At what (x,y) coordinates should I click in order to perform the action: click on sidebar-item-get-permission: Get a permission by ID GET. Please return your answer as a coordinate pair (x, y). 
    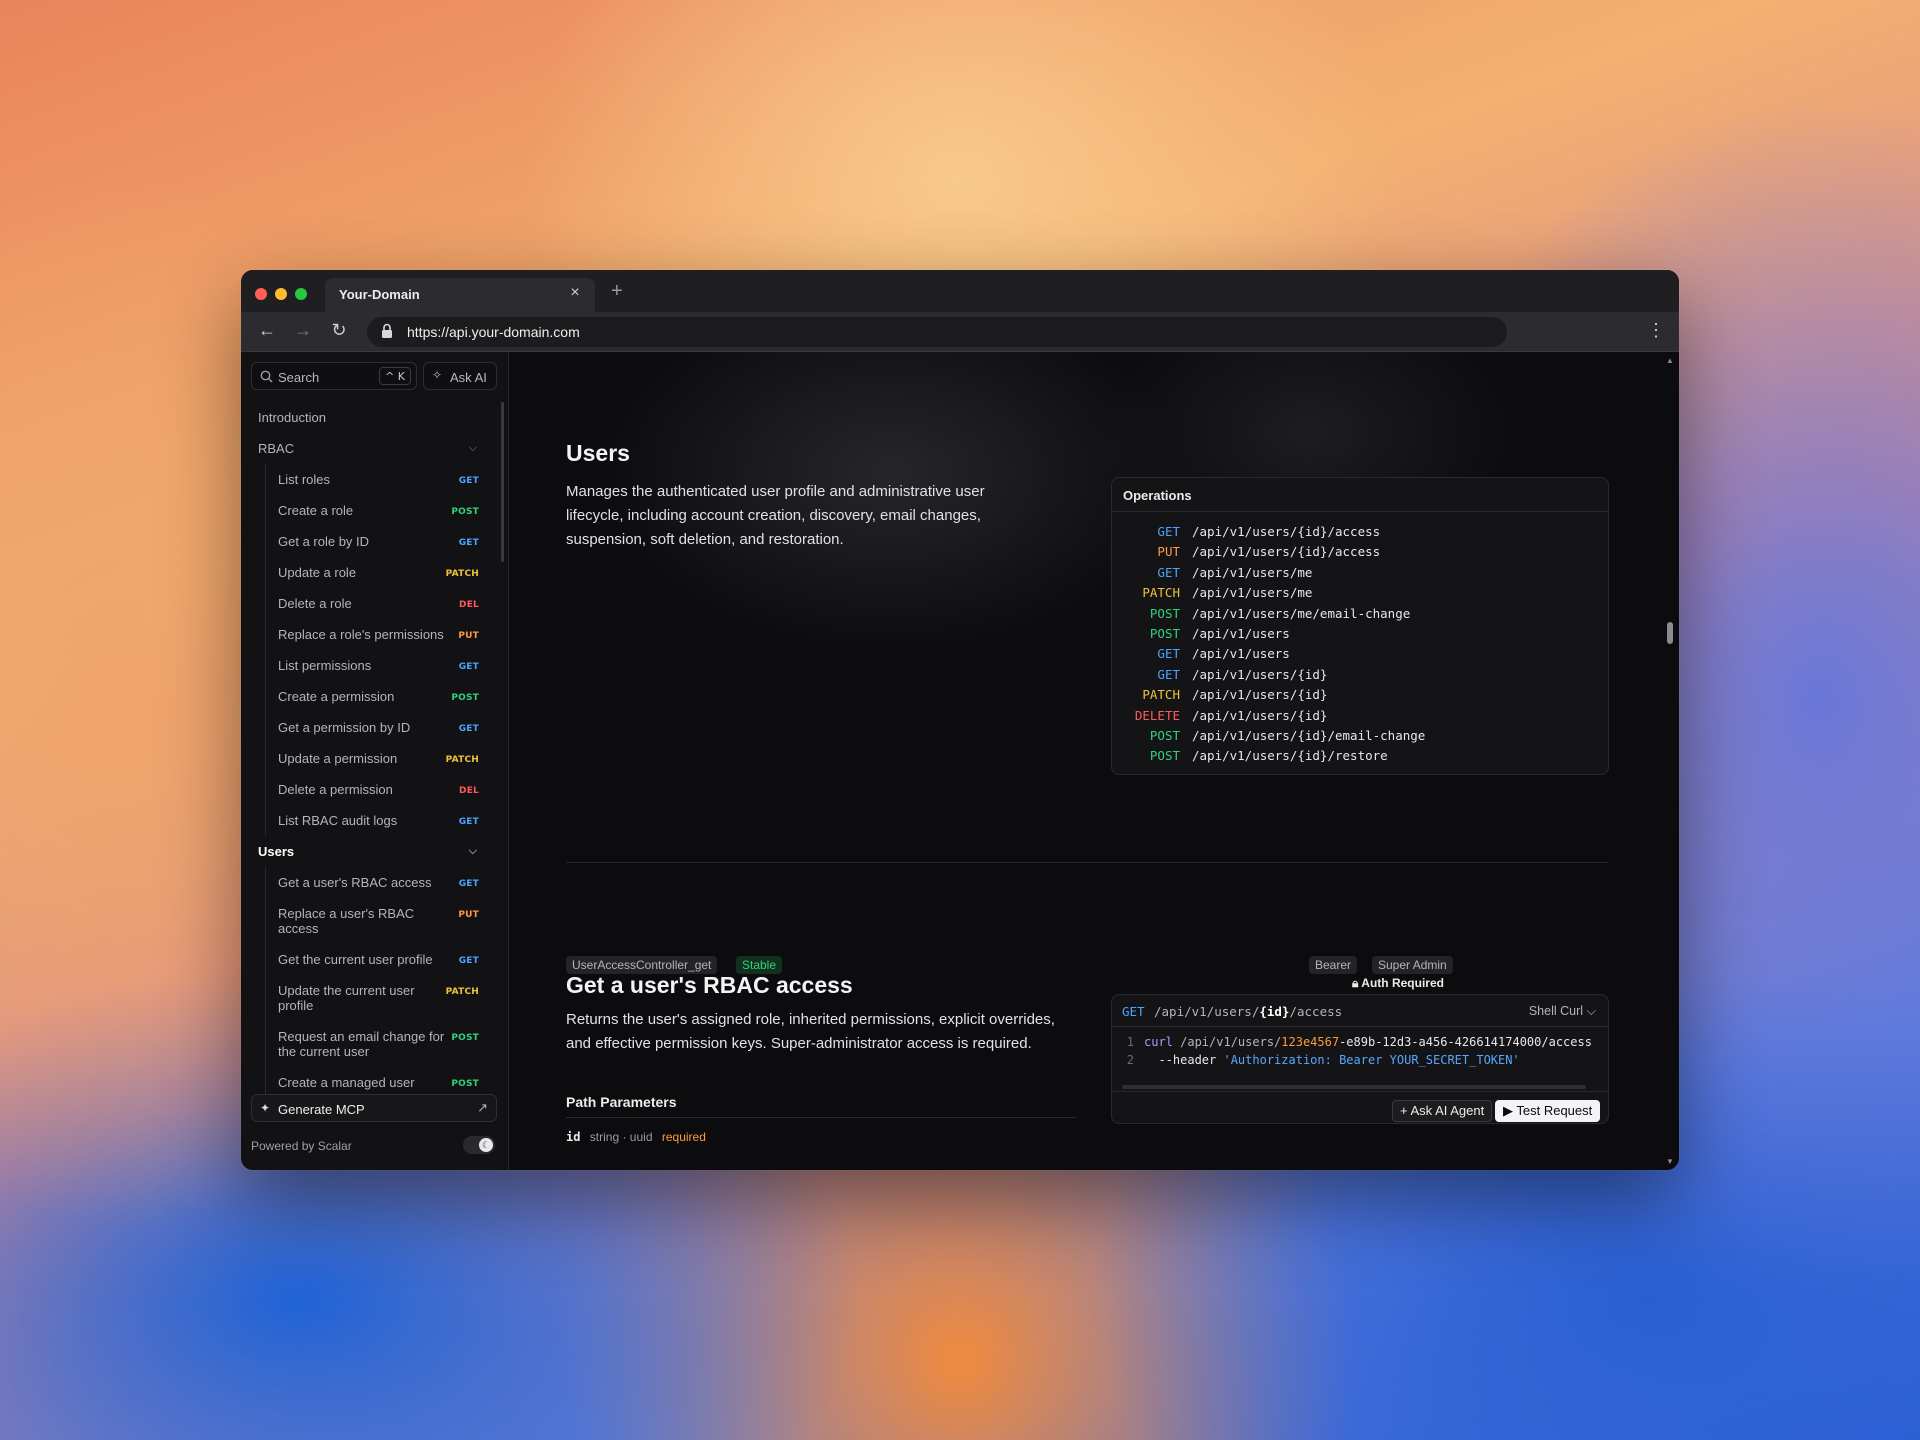
    Looking at the image, I should click on (383, 727).